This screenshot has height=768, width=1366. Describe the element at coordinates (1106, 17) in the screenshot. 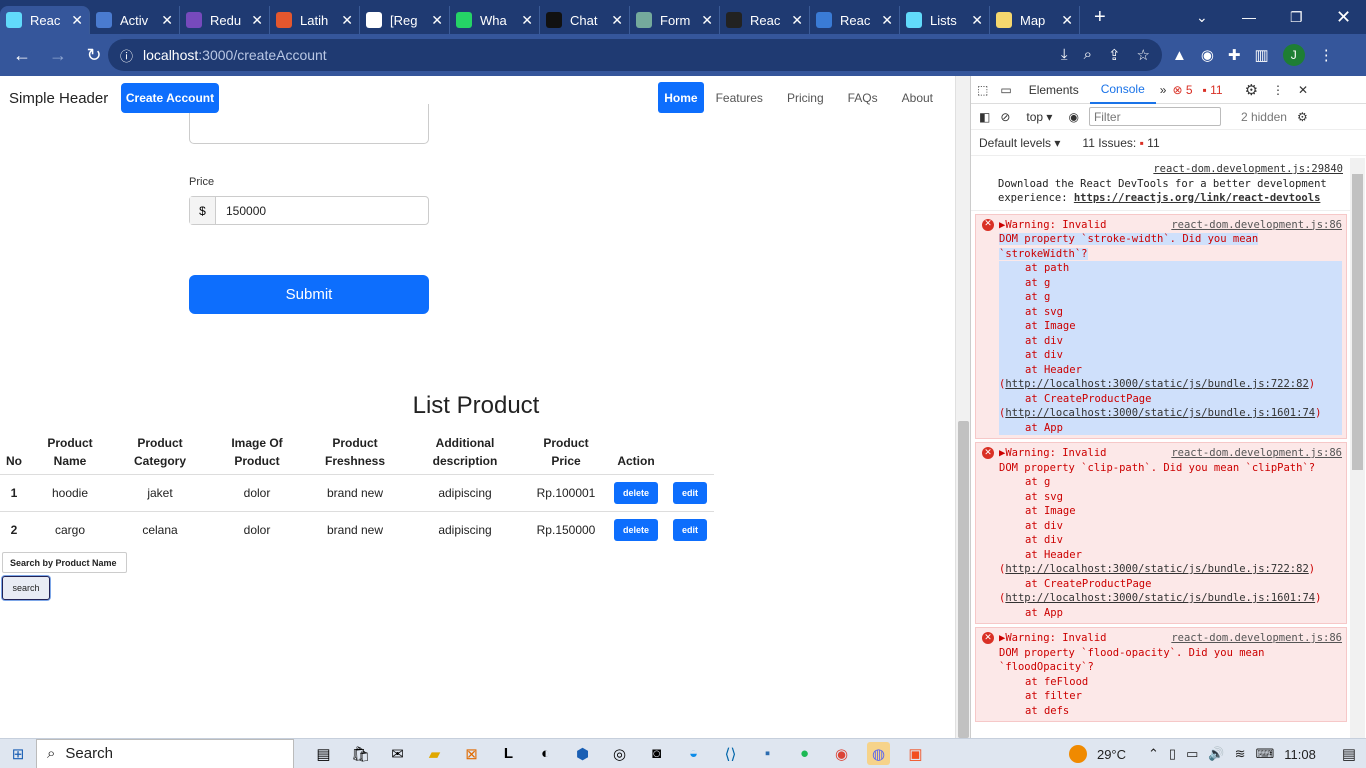

I see `new-tab-button: +` at that location.